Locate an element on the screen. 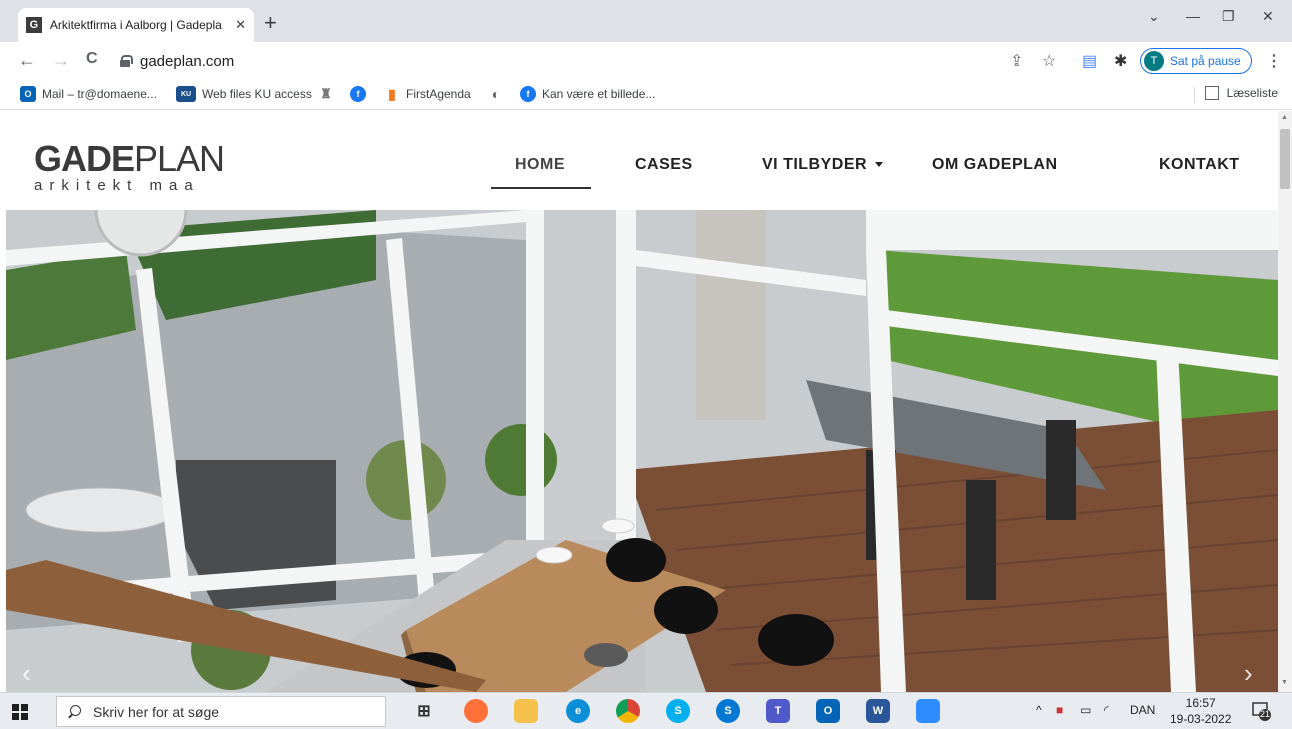 Image resolution: width=1292 pixels, height=729 pixels. dropdown-caret-icon is located at coordinates (879, 165).